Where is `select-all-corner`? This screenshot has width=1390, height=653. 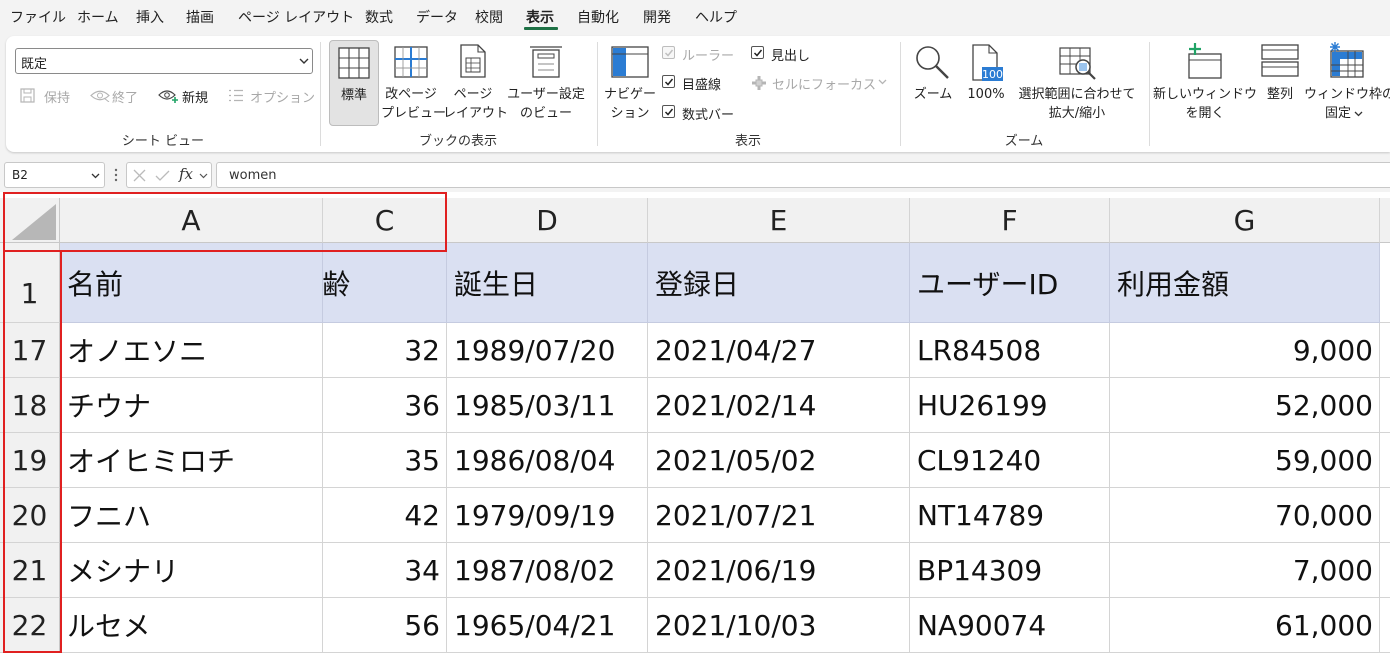
select-all-corner is located at coordinates (30, 220).